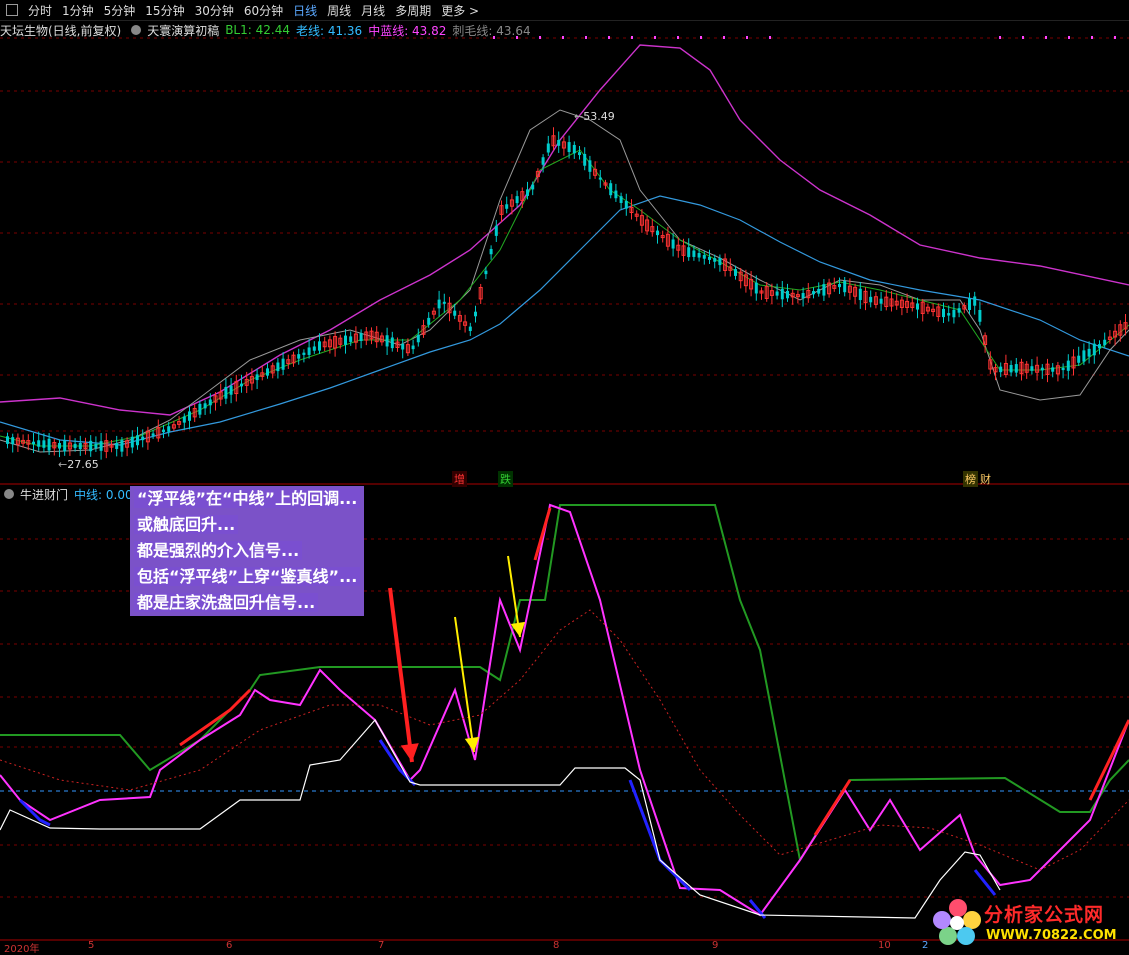 Image resolution: width=1129 pixels, height=955 pixels. Describe the element at coordinates (401, 675) in the screenshot. I see `arrow-shaft` at that location.